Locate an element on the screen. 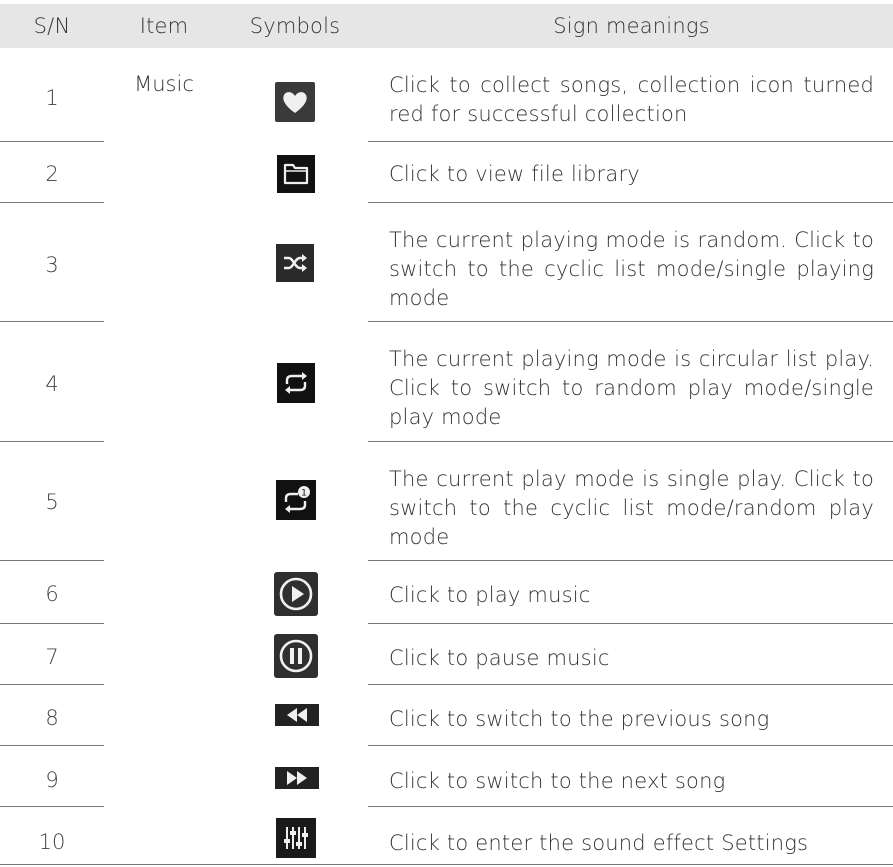 This screenshot has width=893, height=867. meaning-text: Click to enter the sound effect Settings is located at coordinates (599, 843).